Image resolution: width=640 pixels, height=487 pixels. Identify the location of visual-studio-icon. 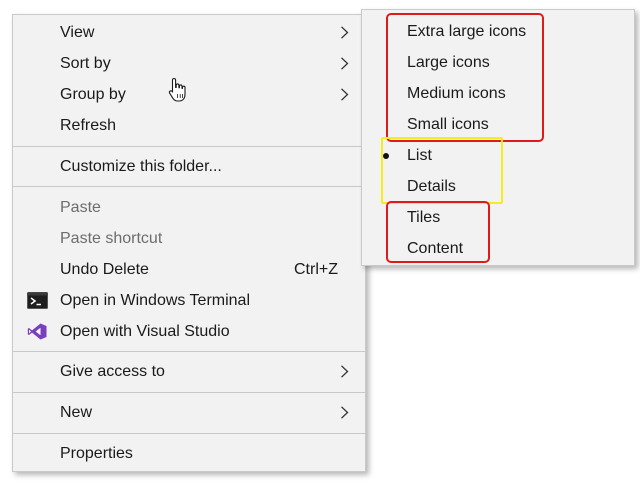
(37, 331).